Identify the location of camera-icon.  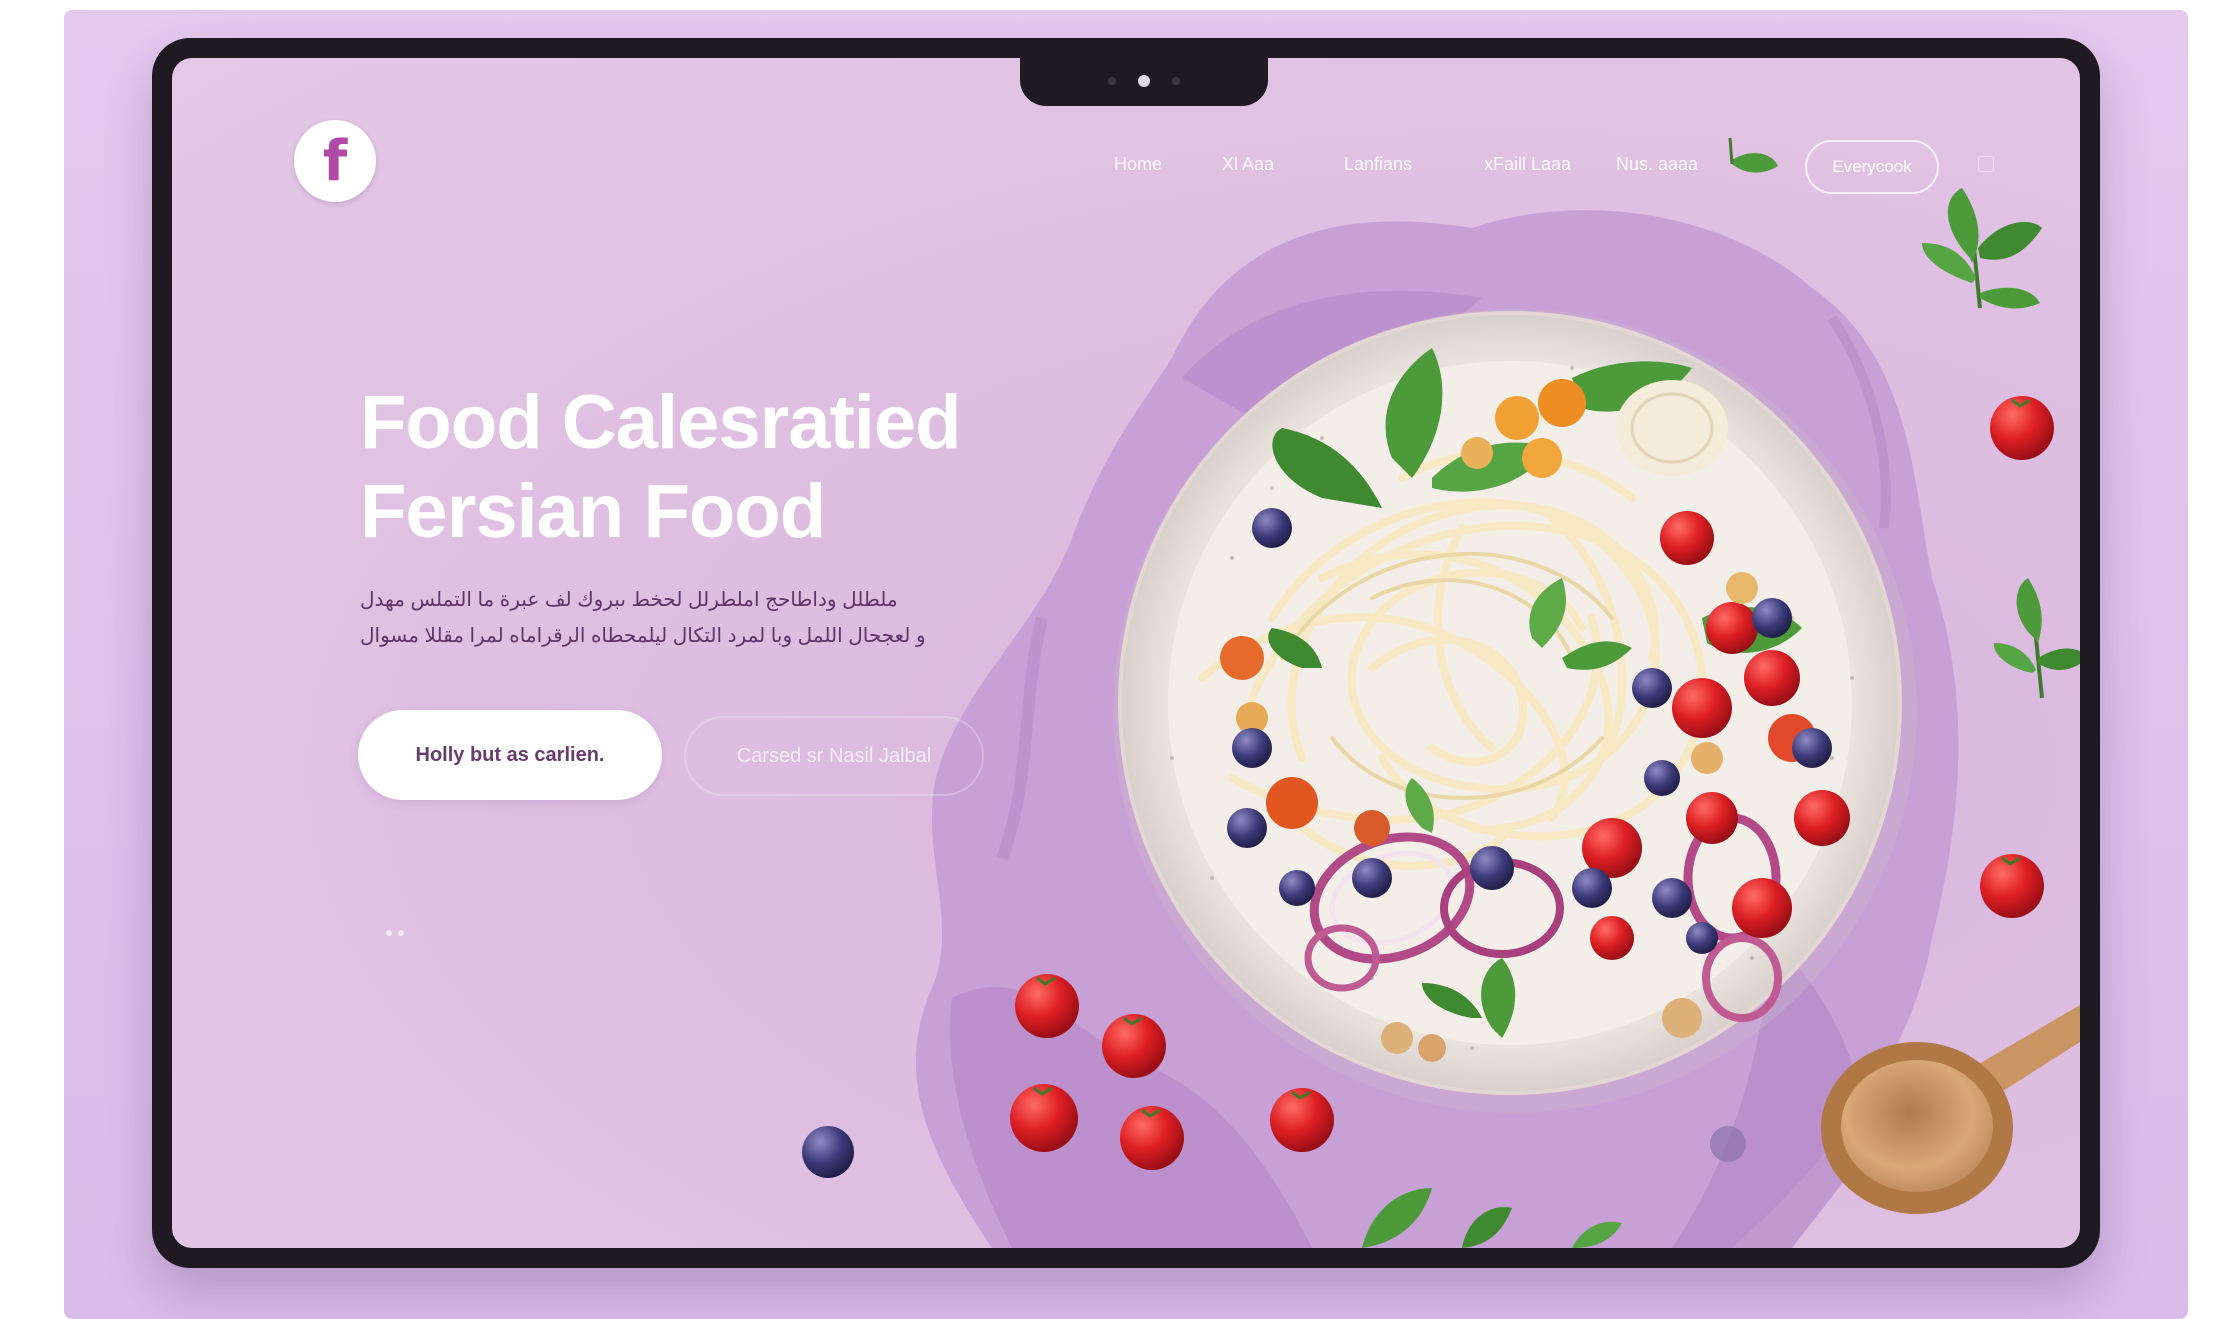
(1144, 81).